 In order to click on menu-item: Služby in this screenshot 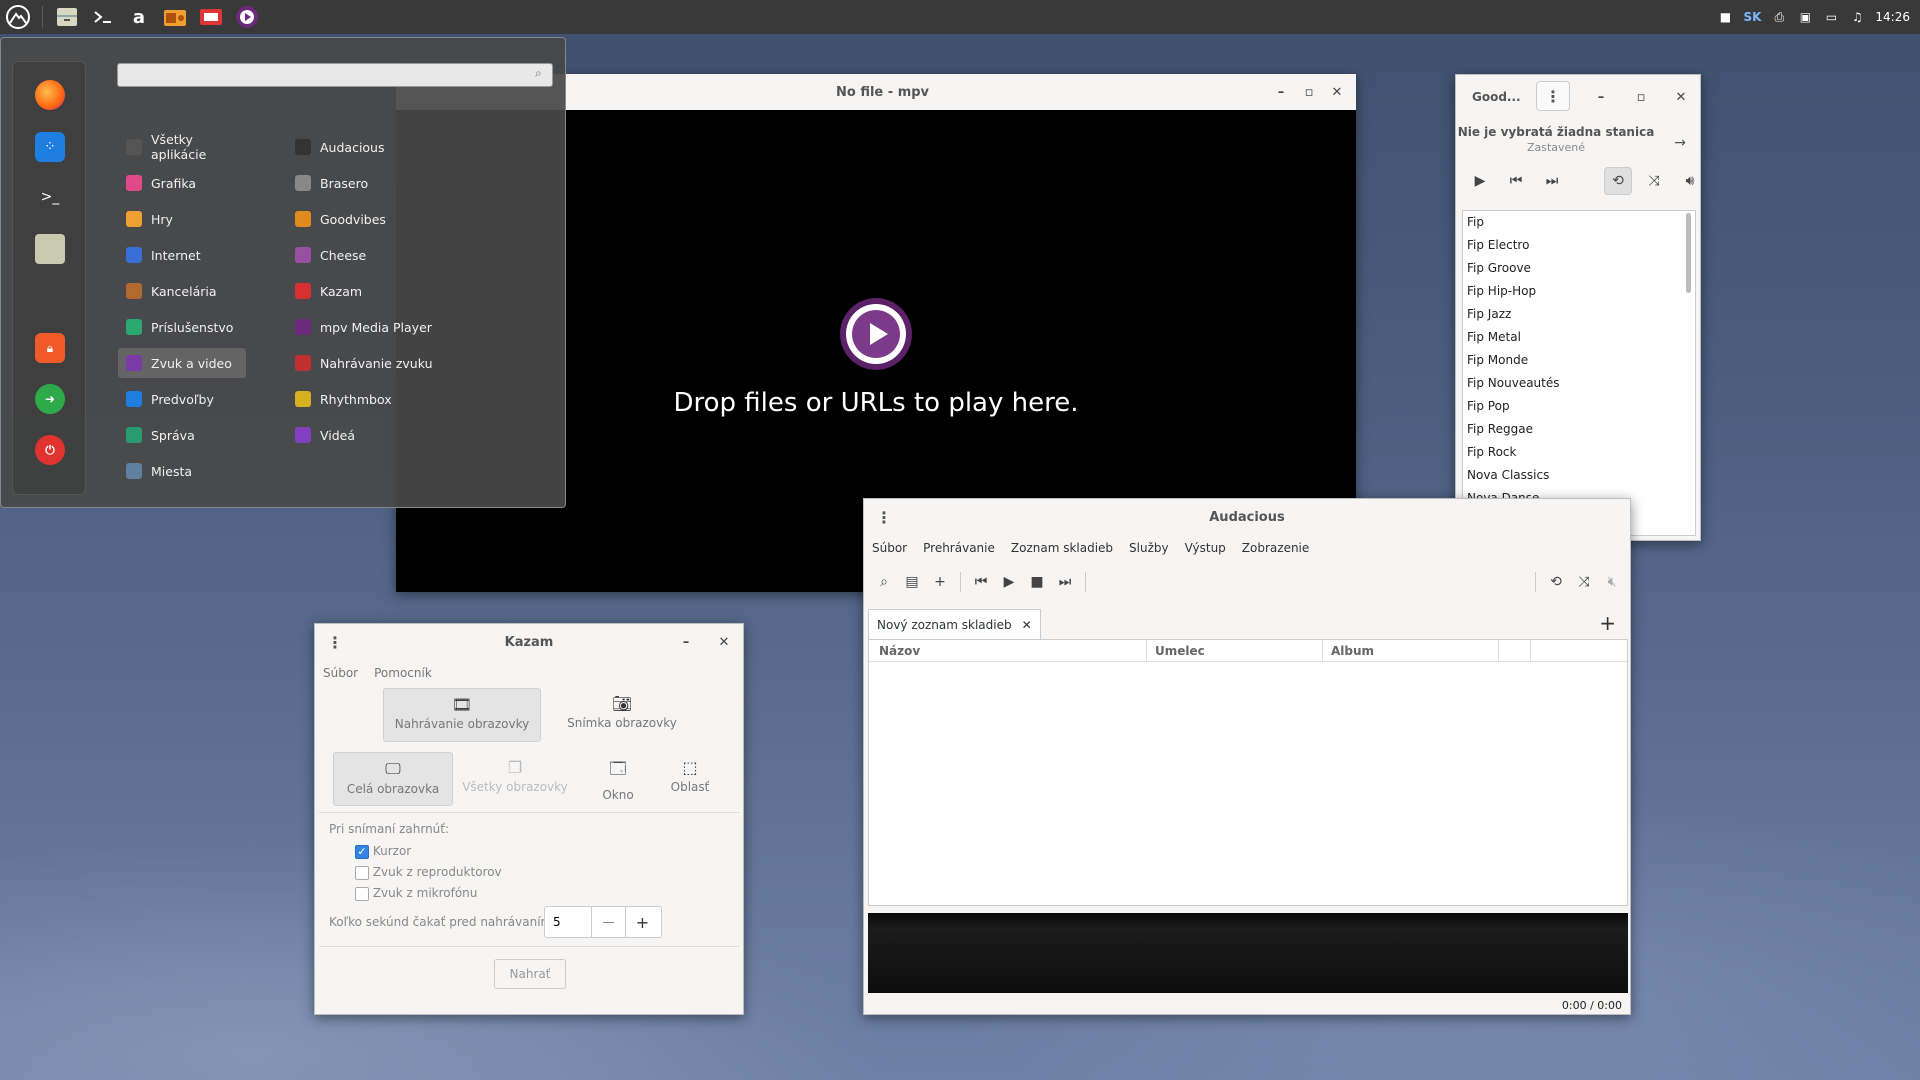, I will do `click(1149, 548)`.